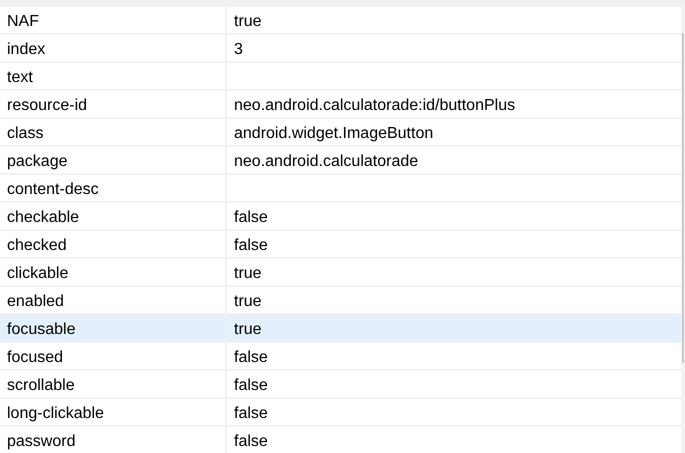  I want to click on property-row: text, so click(341, 77).